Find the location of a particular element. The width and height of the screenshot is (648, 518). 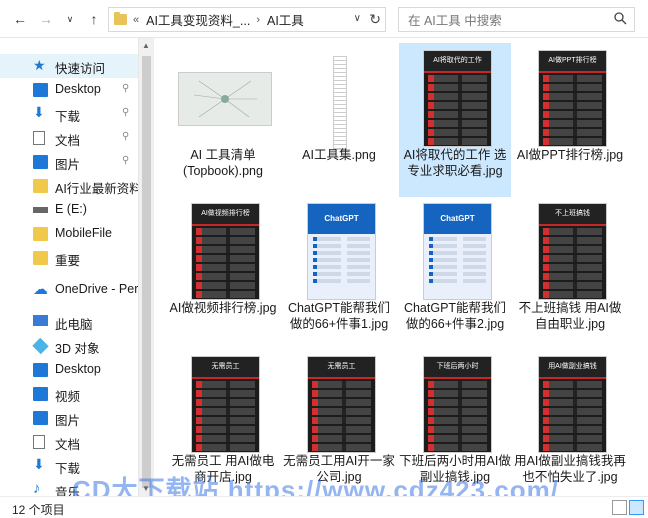

sidebar-item: Desktop ⚲ is located at coordinates (69, 90).